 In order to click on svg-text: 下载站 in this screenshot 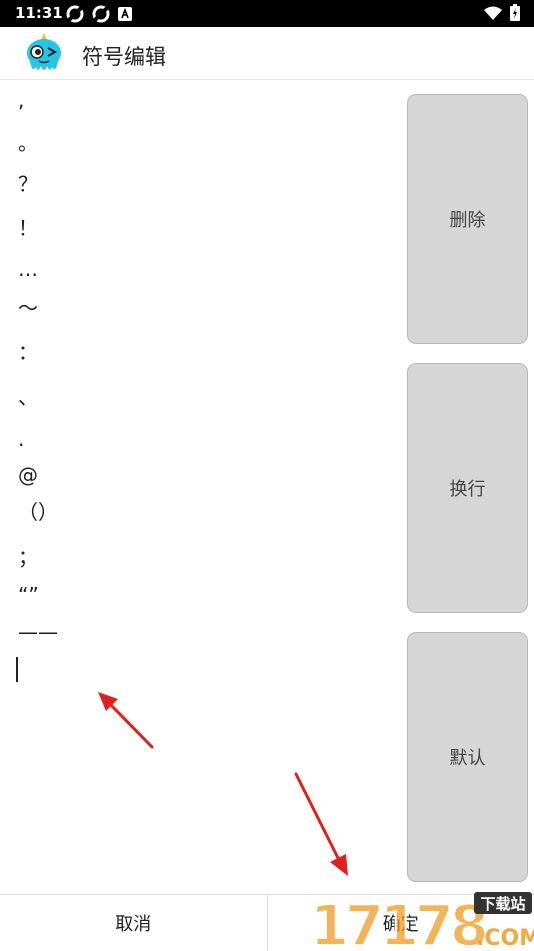, I will do `click(502, 904)`.